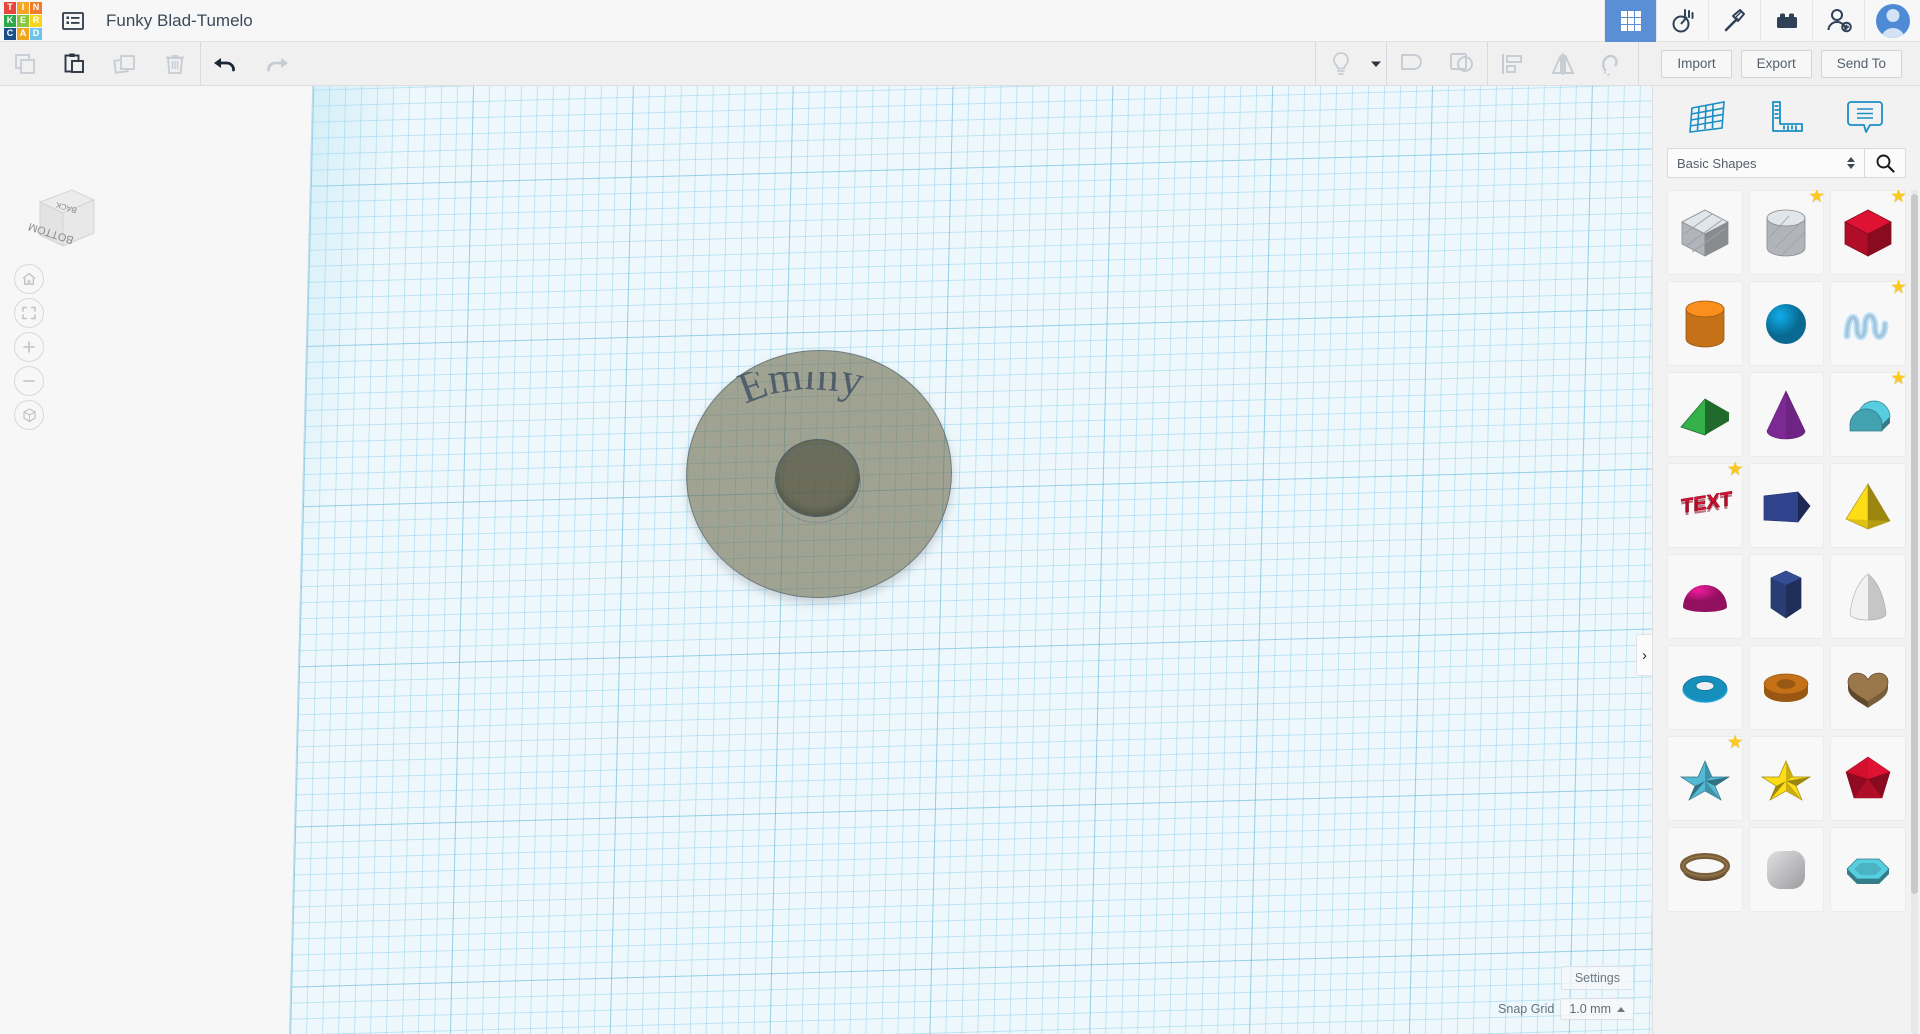 The width and height of the screenshot is (1920, 1034). Describe the element at coordinates (61, 215) in the screenshot. I see `view-cube: BACK BOTTOM` at that location.